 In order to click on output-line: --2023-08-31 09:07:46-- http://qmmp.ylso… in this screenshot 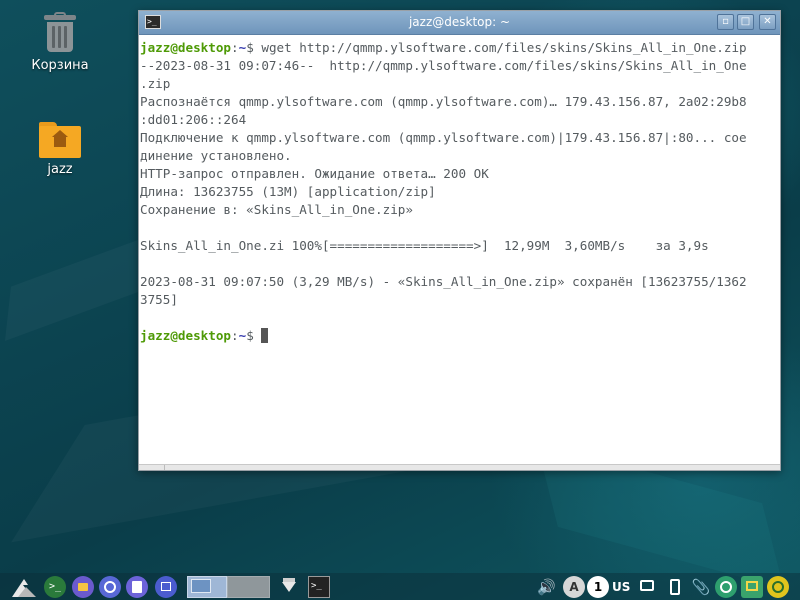, I will do `click(443, 65)`.